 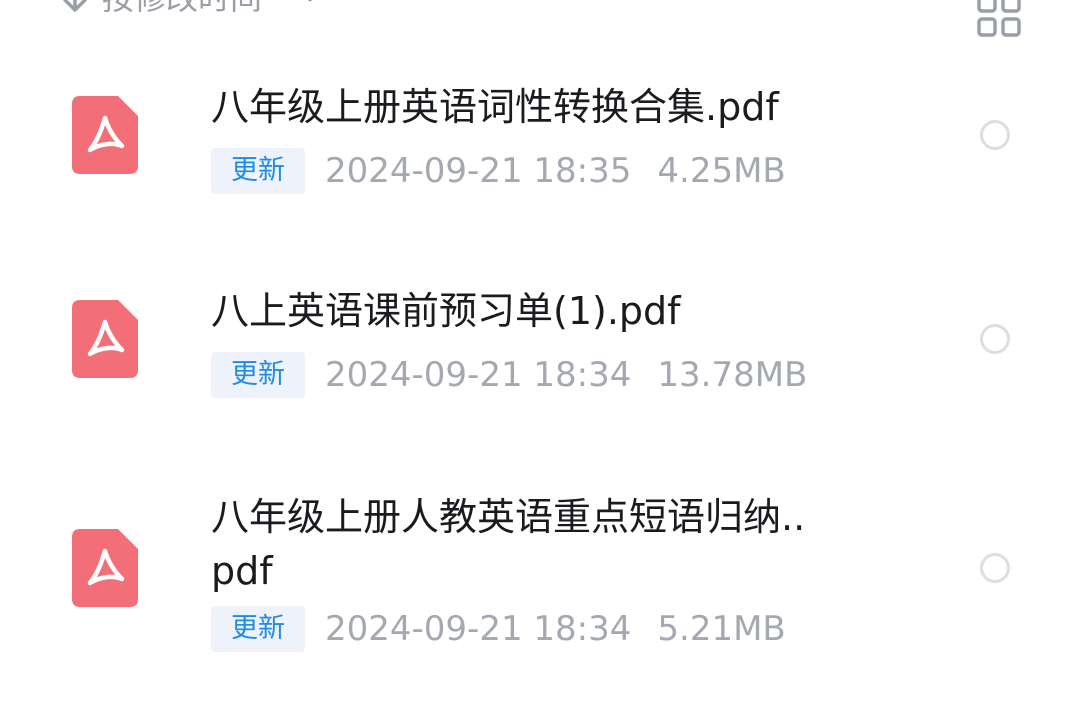 I want to click on file-size: 5.21MB, so click(x=721, y=629).